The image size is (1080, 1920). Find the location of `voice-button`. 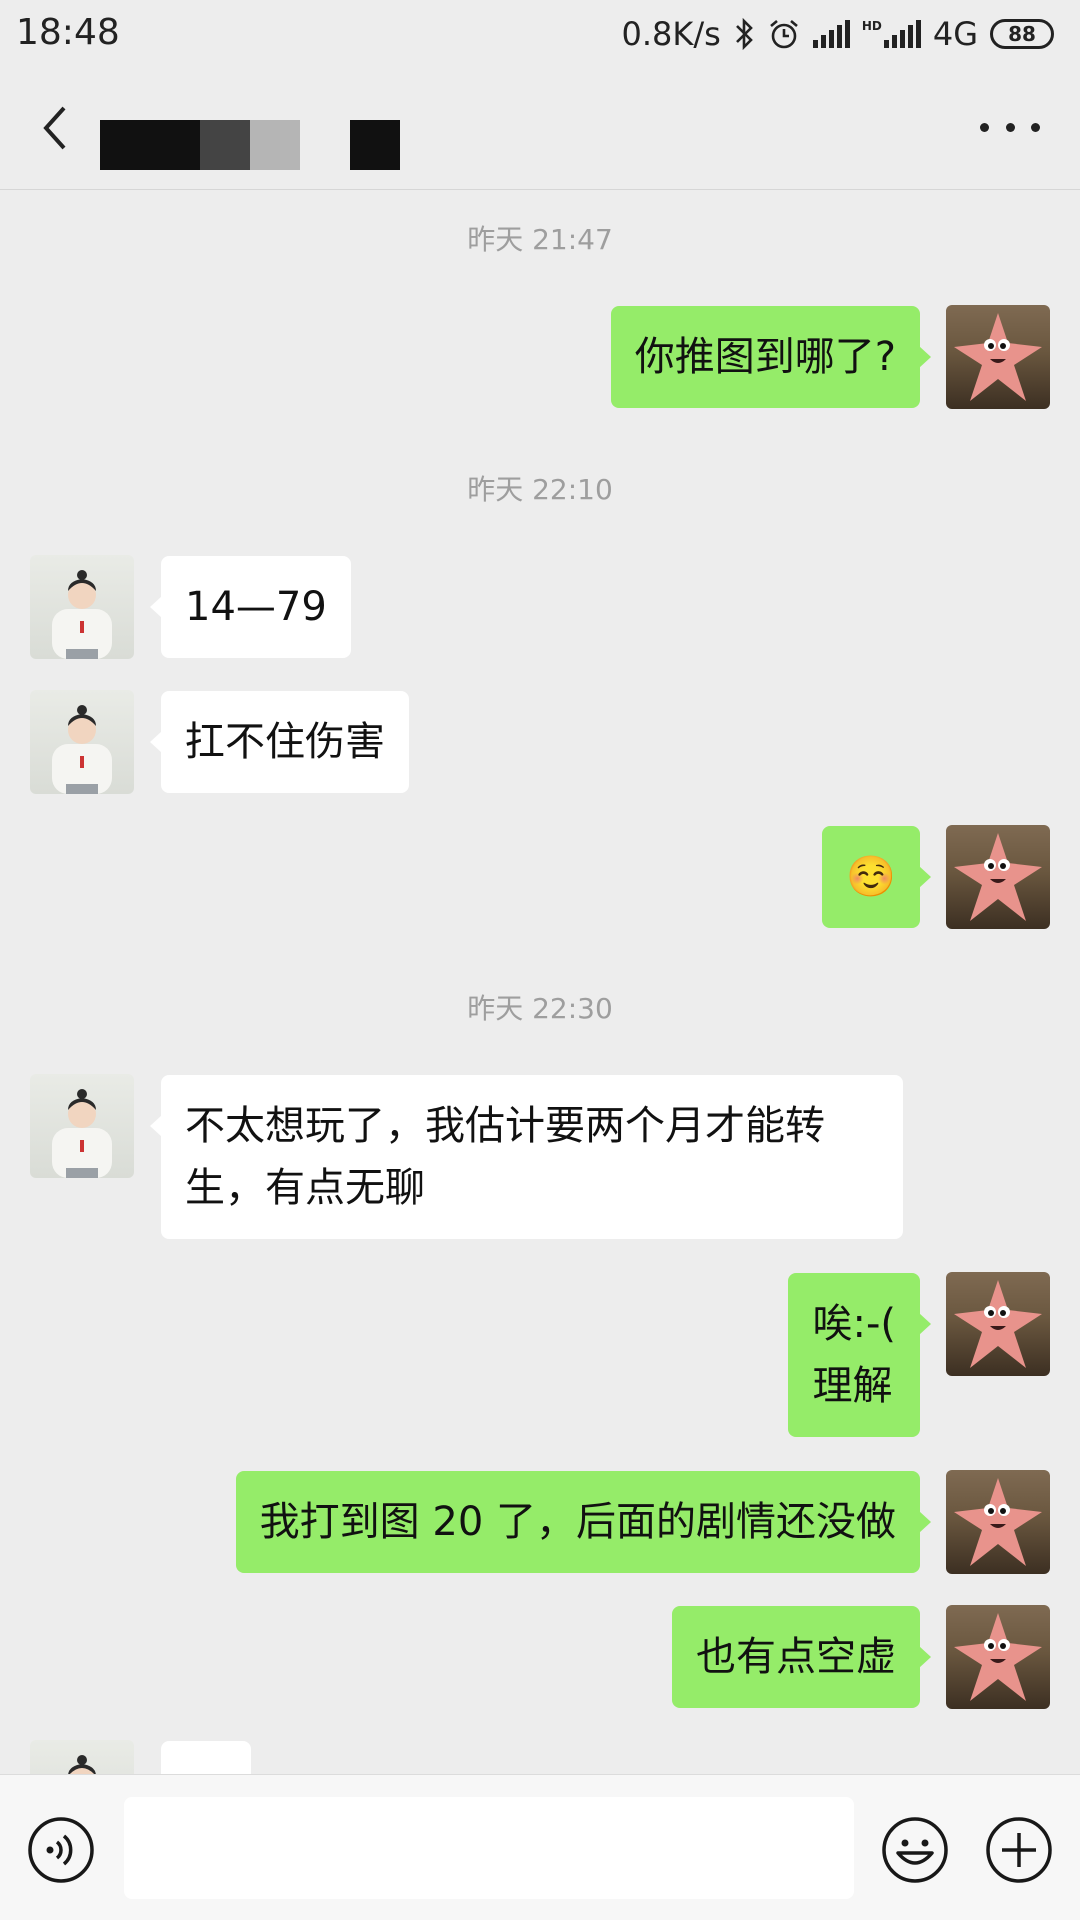

voice-button is located at coordinates (61, 1850).